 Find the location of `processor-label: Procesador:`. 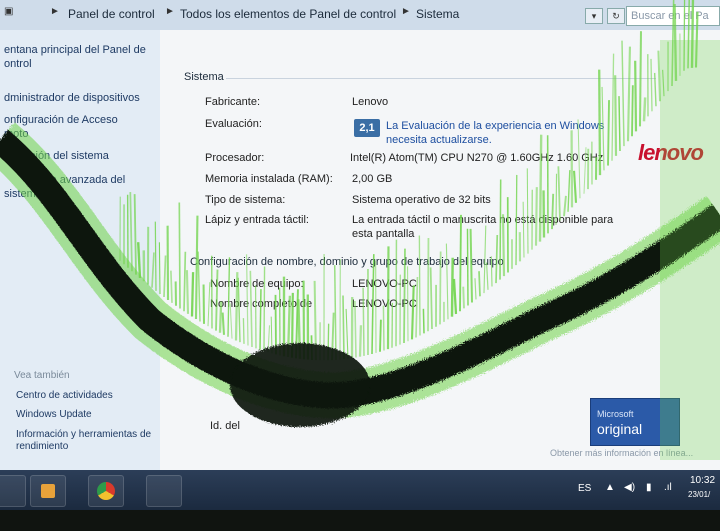

processor-label: Procesador: is located at coordinates (235, 158).